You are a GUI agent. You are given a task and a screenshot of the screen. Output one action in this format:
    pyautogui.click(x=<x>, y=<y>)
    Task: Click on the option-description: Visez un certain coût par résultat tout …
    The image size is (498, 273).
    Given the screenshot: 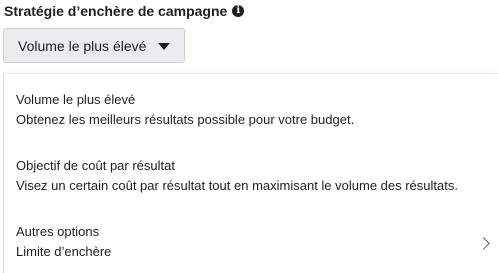 What is the action you would take?
    pyautogui.click(x=237, y=185)
    